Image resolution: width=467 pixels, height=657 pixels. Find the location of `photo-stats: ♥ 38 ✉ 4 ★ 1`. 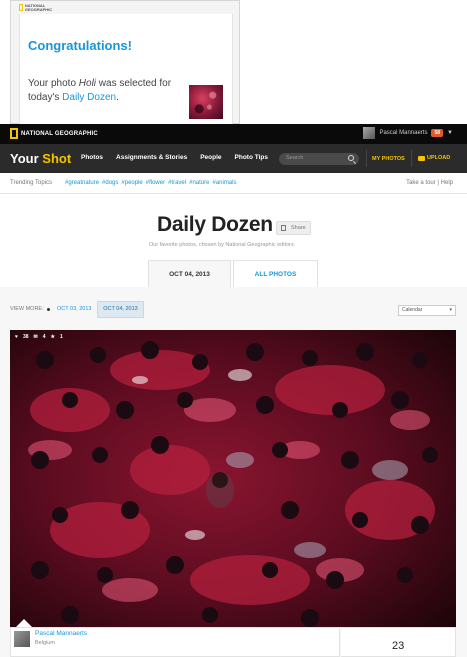

photo-stats: ♥ 38 ✉ 4 ★ 1 is located at coordinates (39, 337).